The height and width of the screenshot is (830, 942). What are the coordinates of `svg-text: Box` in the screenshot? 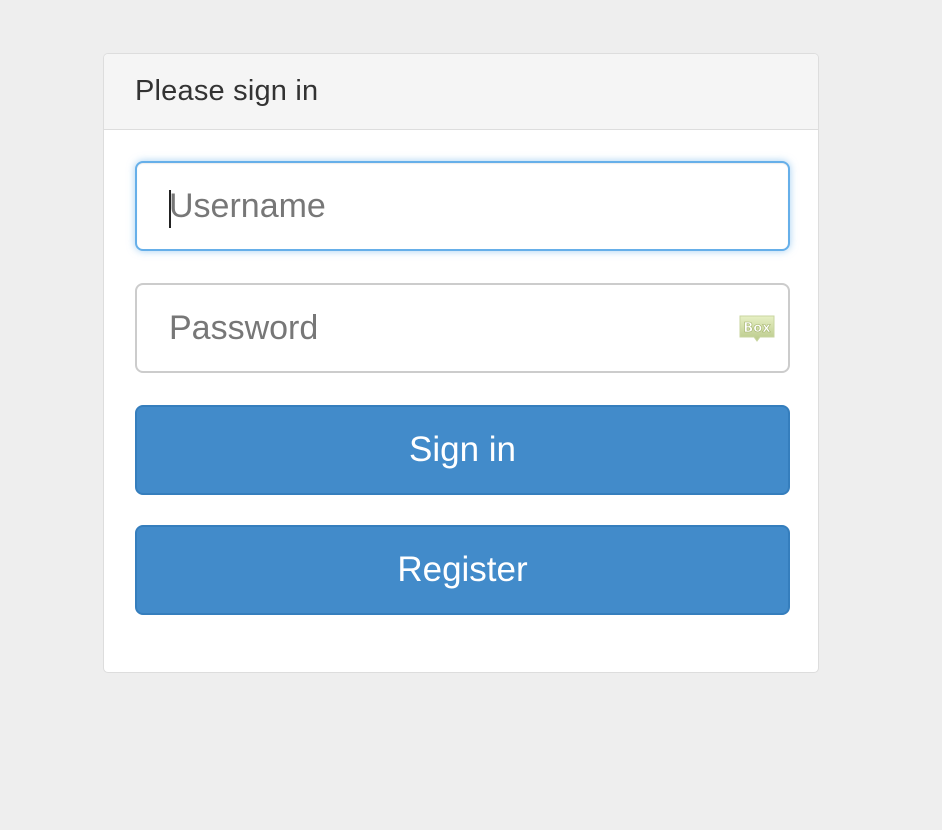 It's located at (757, 328).